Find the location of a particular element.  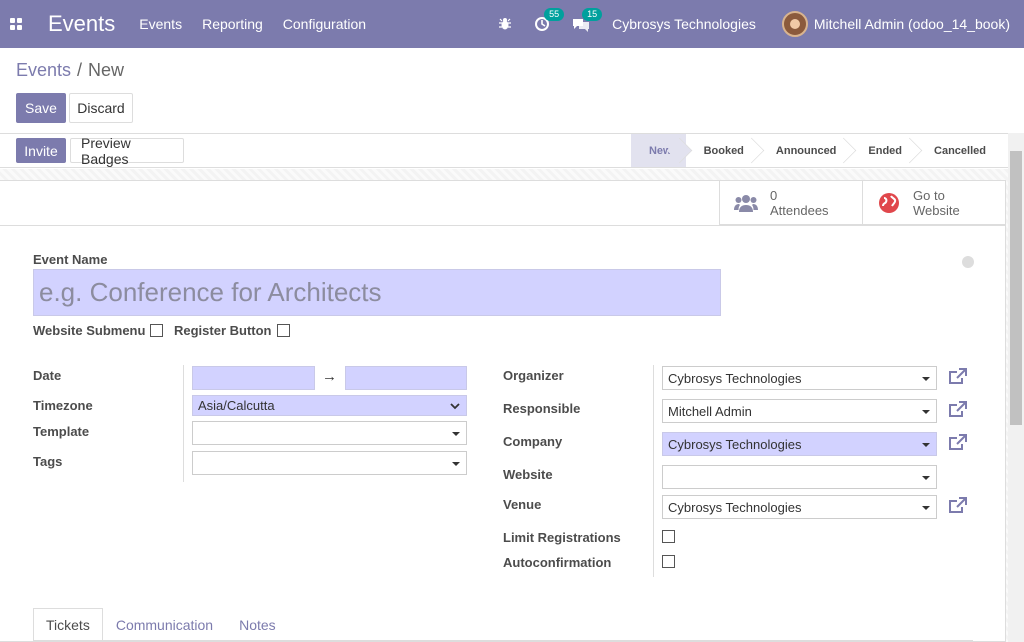

organizer-select: Cybrosys Technologies is located at coordinates (799, 378).